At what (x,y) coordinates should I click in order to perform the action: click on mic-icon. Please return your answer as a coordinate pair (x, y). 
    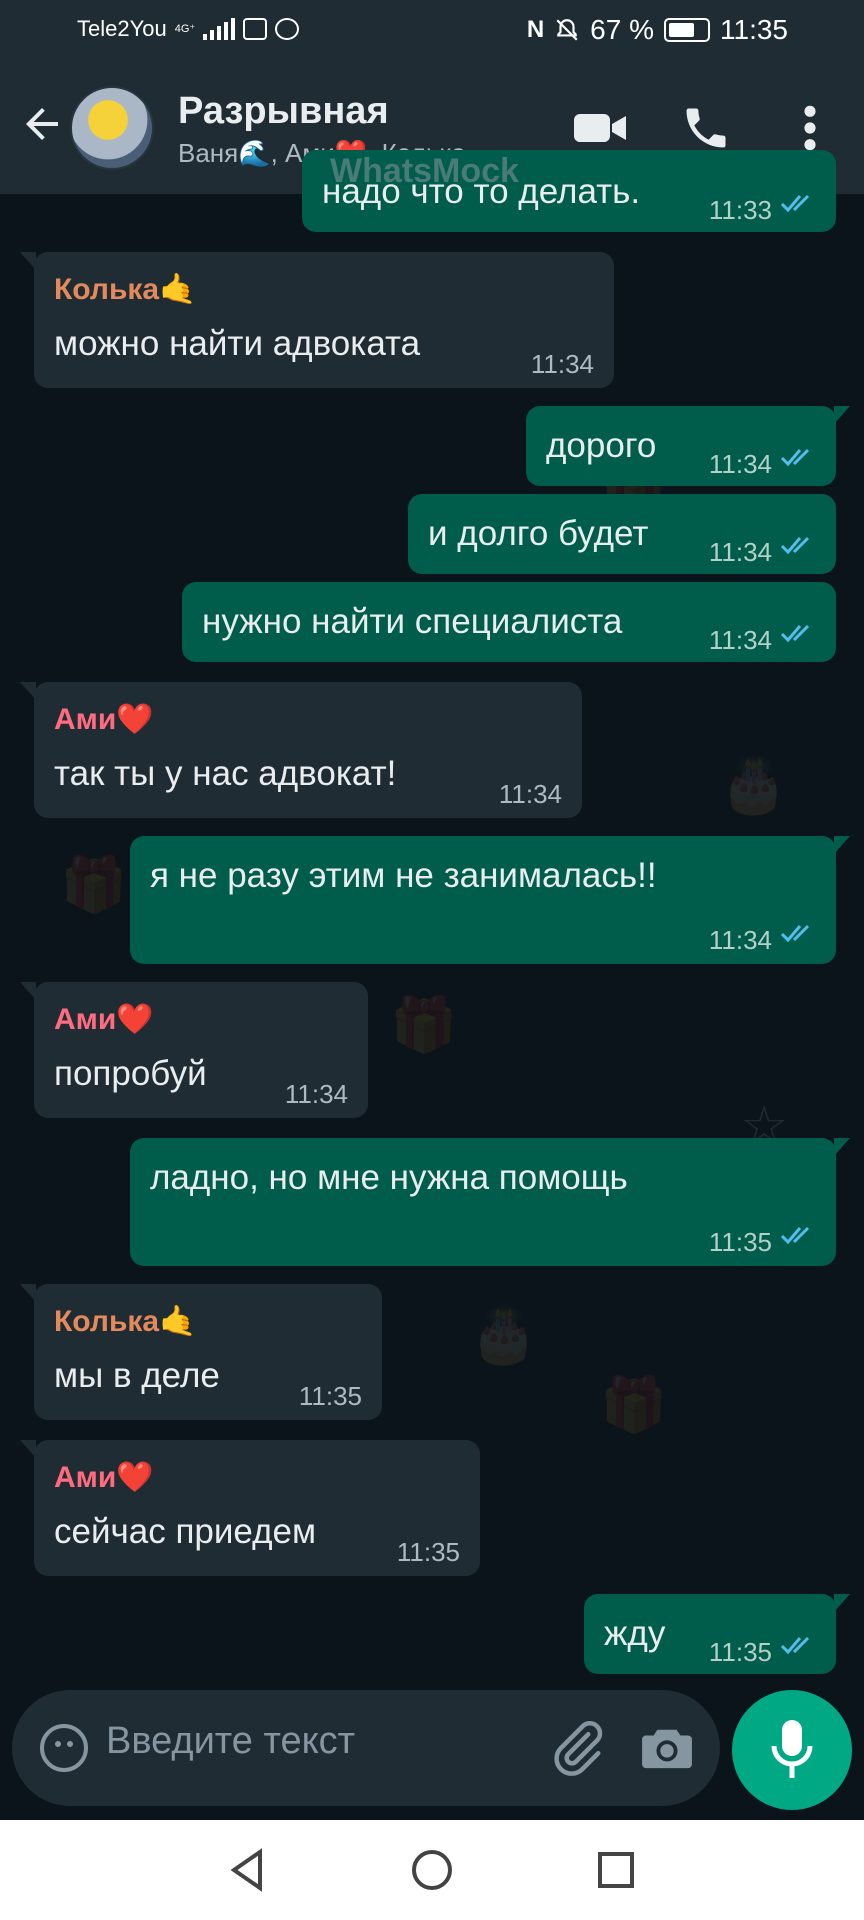
    Looking at the image, I should click on (792, 1749).